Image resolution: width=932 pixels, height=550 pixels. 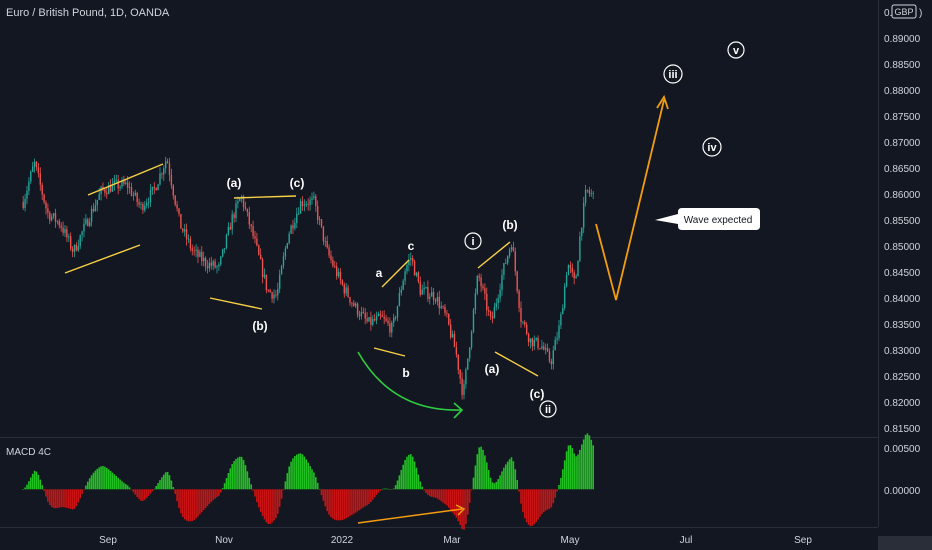 I want to click on wave-label-a2: (a), so click(x=492, y=369).